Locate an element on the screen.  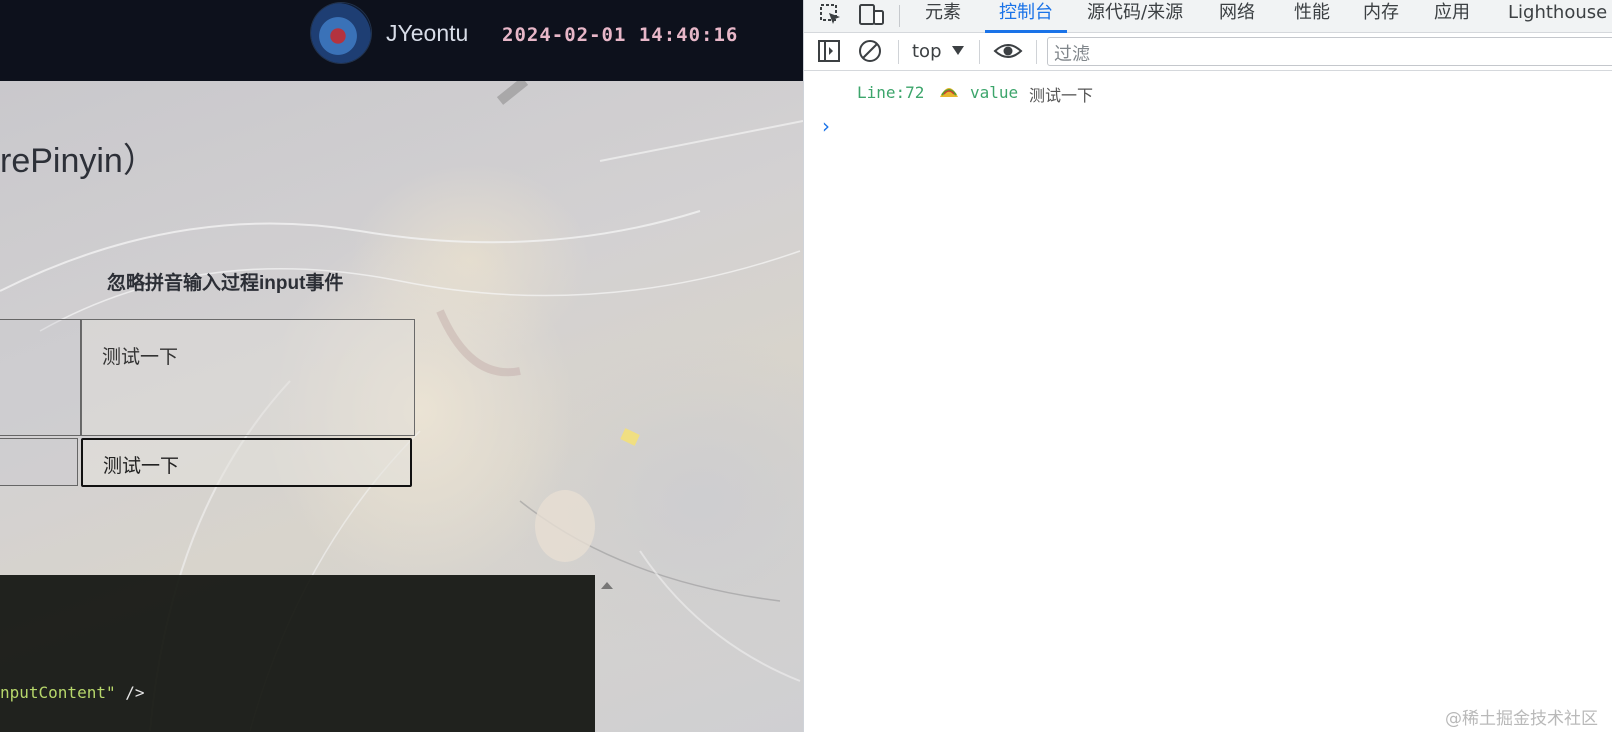
chevron-down-icon is located at coordinates (958, 50).